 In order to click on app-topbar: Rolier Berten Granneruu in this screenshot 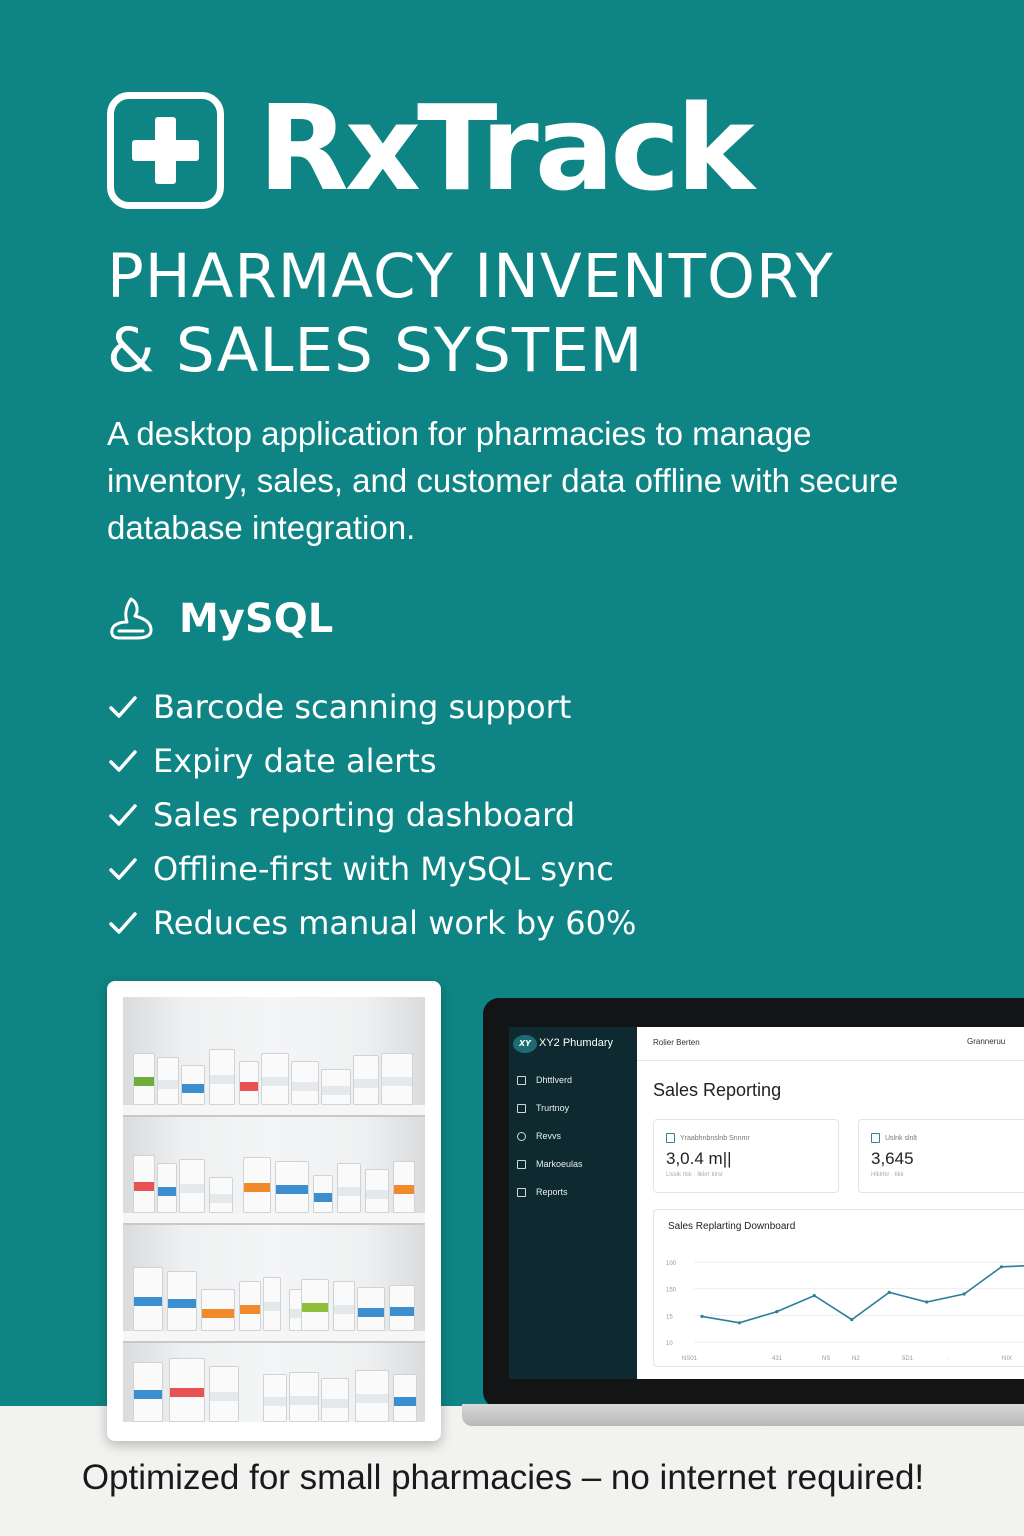, I will do `click(830, 1044)`.